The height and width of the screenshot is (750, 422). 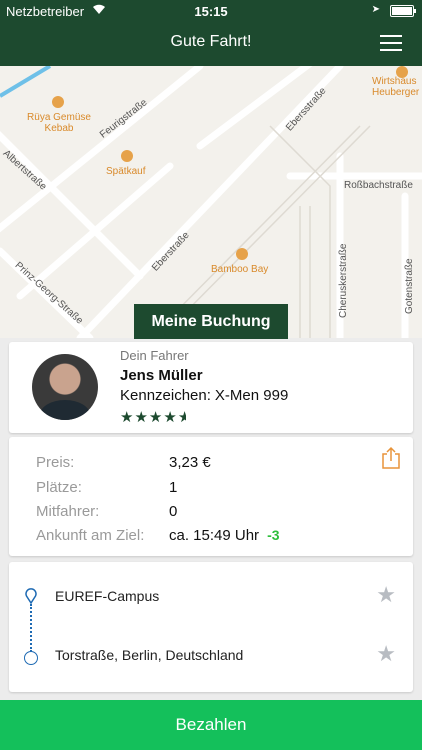 I want to click on location-arrow-icon: ➤, so click(x=375, y=9).